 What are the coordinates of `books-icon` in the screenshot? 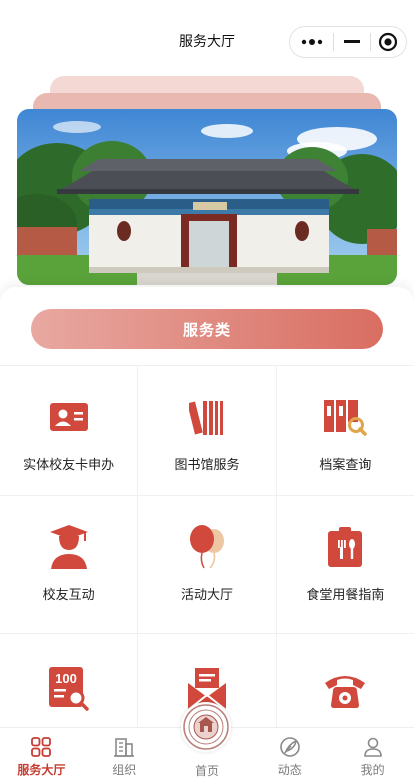 It's located at (205, 418).